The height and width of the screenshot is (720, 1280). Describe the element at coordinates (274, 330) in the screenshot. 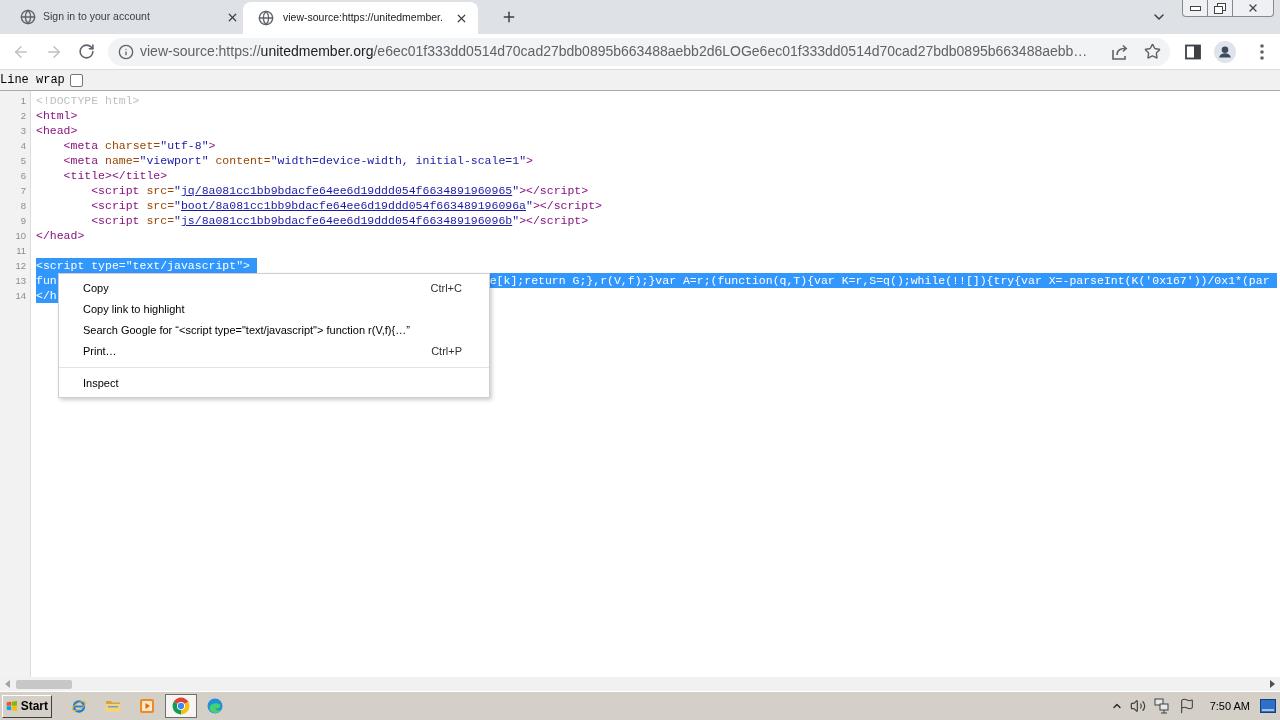

I see `context-menu-item: Search Google for “<script type="text/javascript"> function r(V,f){…”` at that location.